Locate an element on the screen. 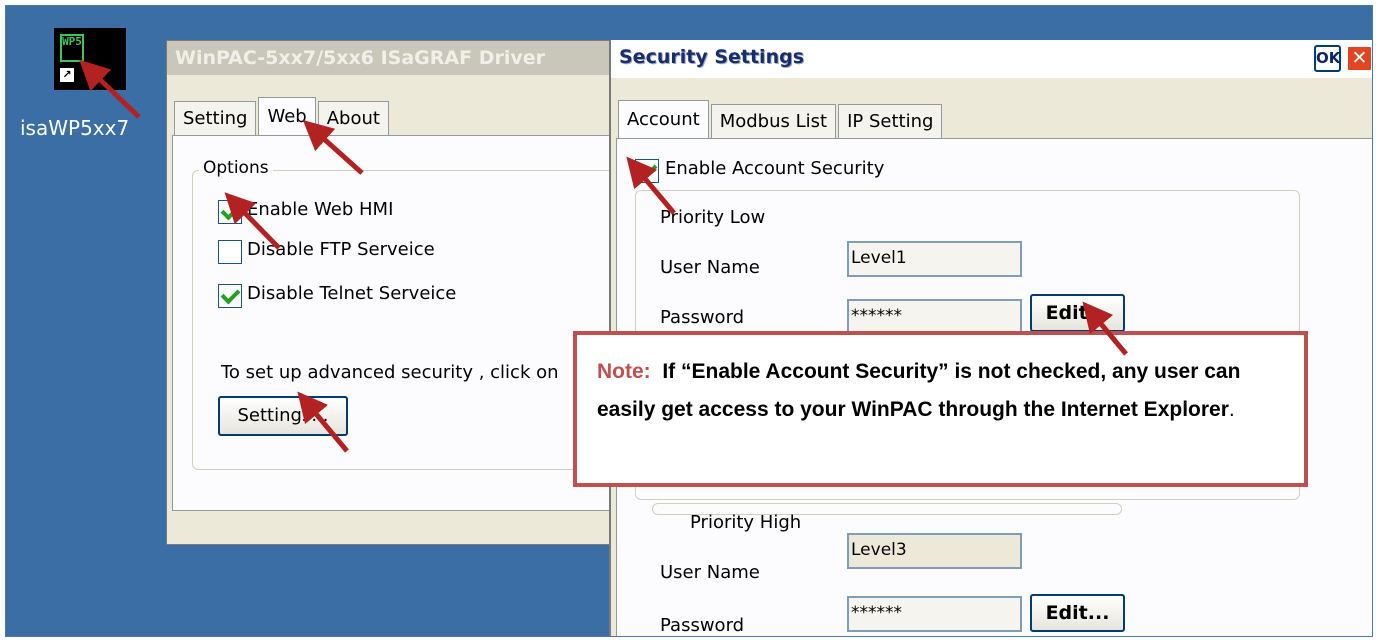  enable-web-hmi-label: Enable Web HMI is located at coordinates (320, 209).